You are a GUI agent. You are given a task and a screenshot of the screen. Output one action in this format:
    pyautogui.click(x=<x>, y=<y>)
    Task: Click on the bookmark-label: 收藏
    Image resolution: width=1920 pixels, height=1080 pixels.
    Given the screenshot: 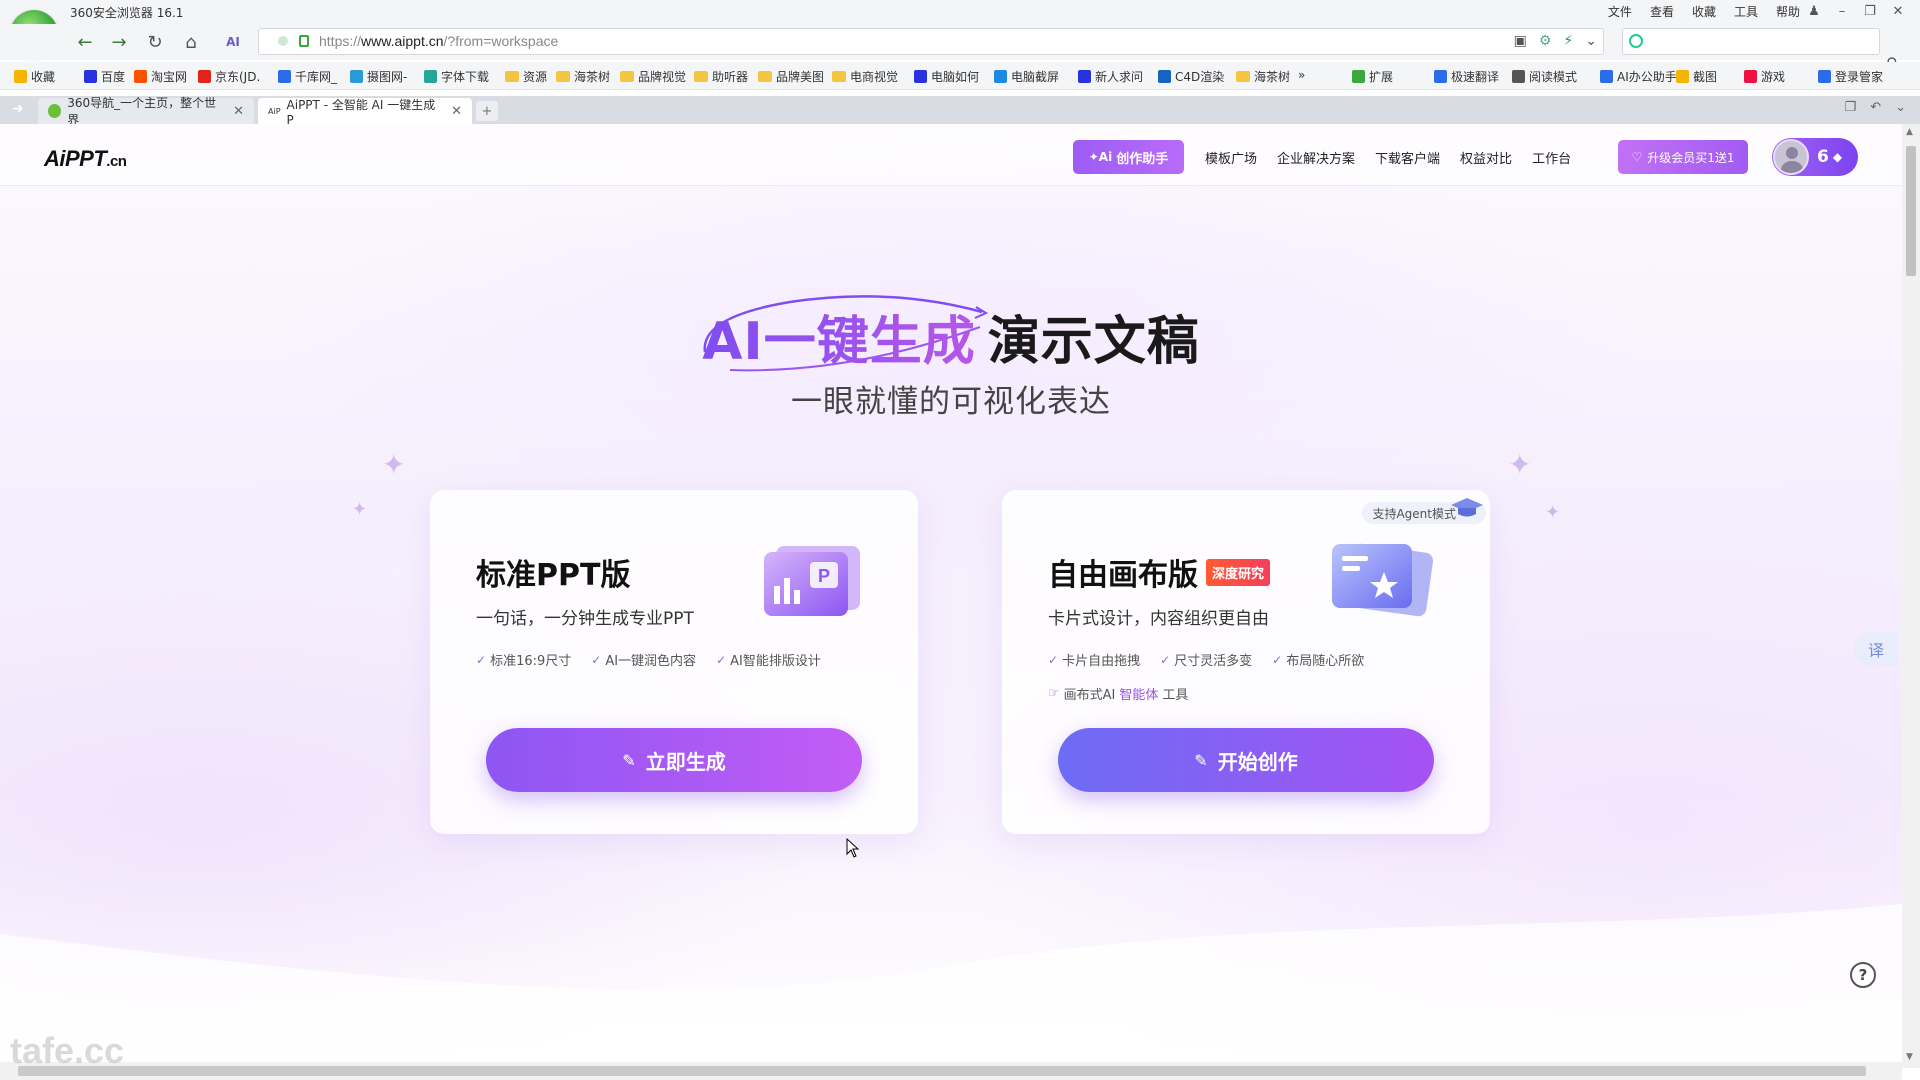 What is the action you would take?
    pyautogui.click(x=43, y=77)
    